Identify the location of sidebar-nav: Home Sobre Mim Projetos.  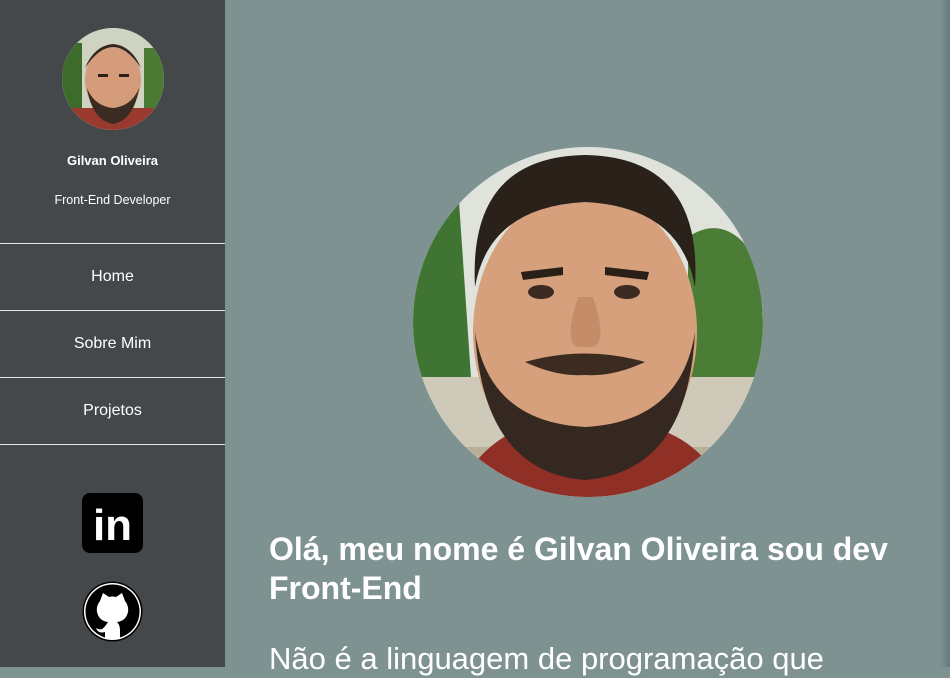
(112, 344).